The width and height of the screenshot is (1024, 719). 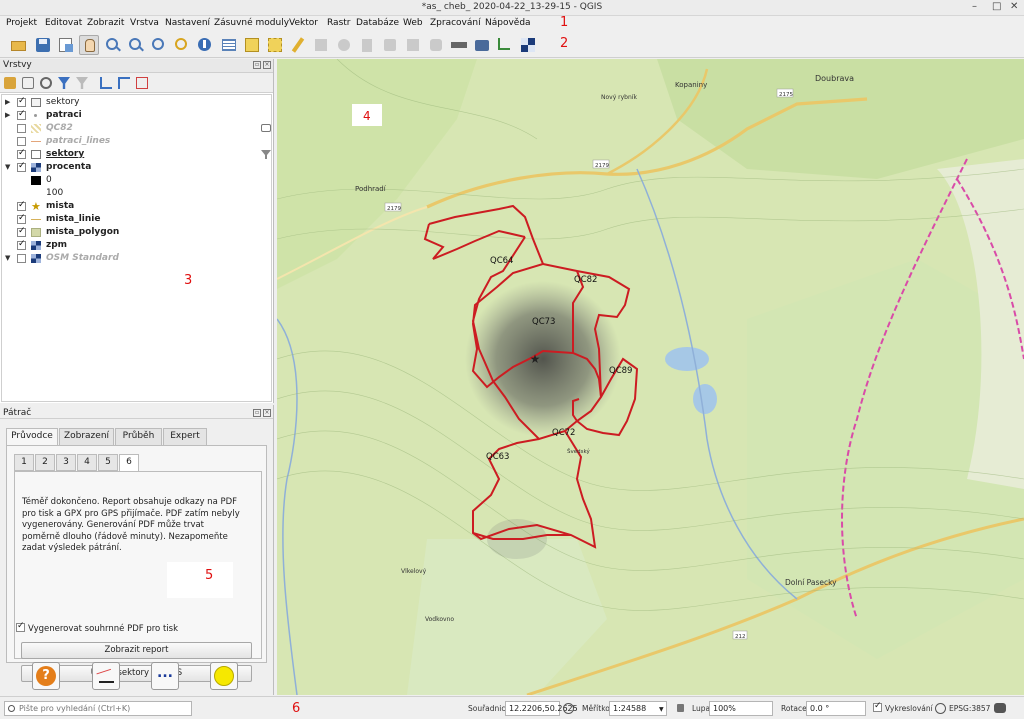 What do you see at coordinates (541, 708) in the screenshot?
I see `coordinate-field: 12.2206,50.2625` at bounding box center [541, 708].